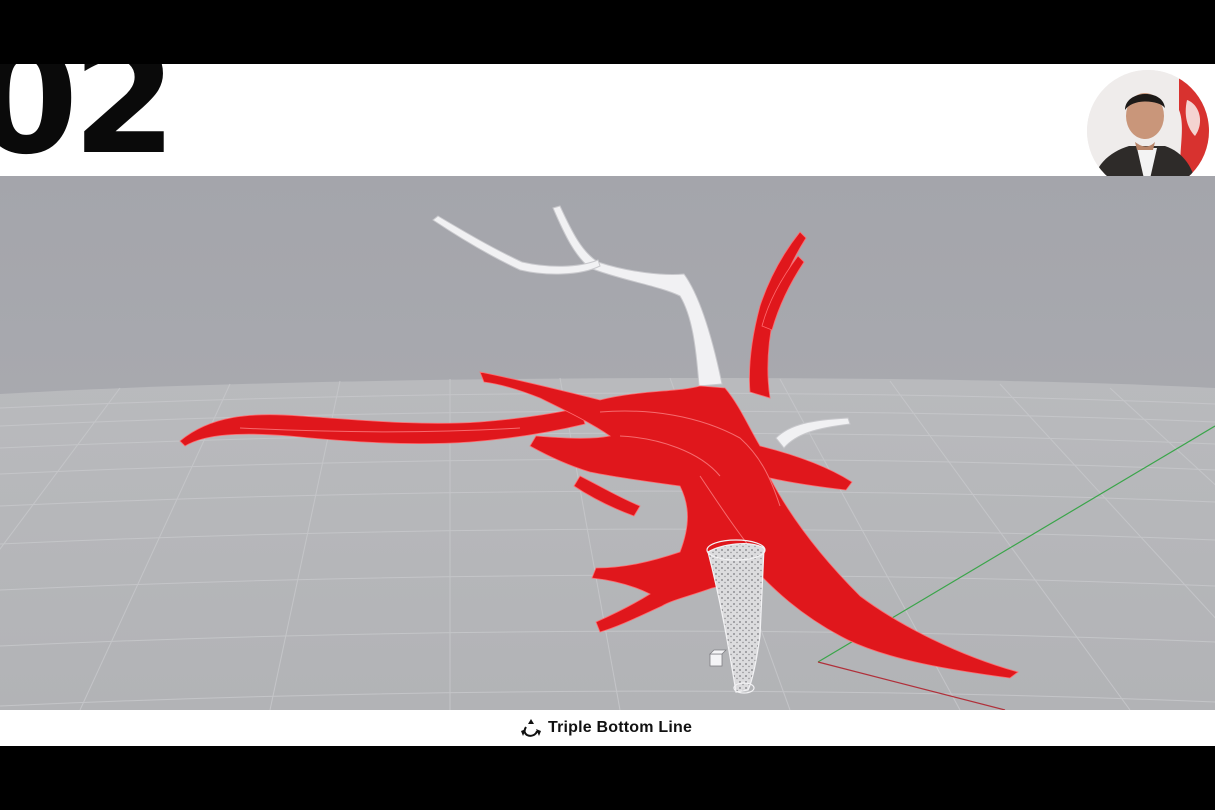 This screenshot has width=1215, height=810. I want to click on person-video-icon, so click(1148, 131).